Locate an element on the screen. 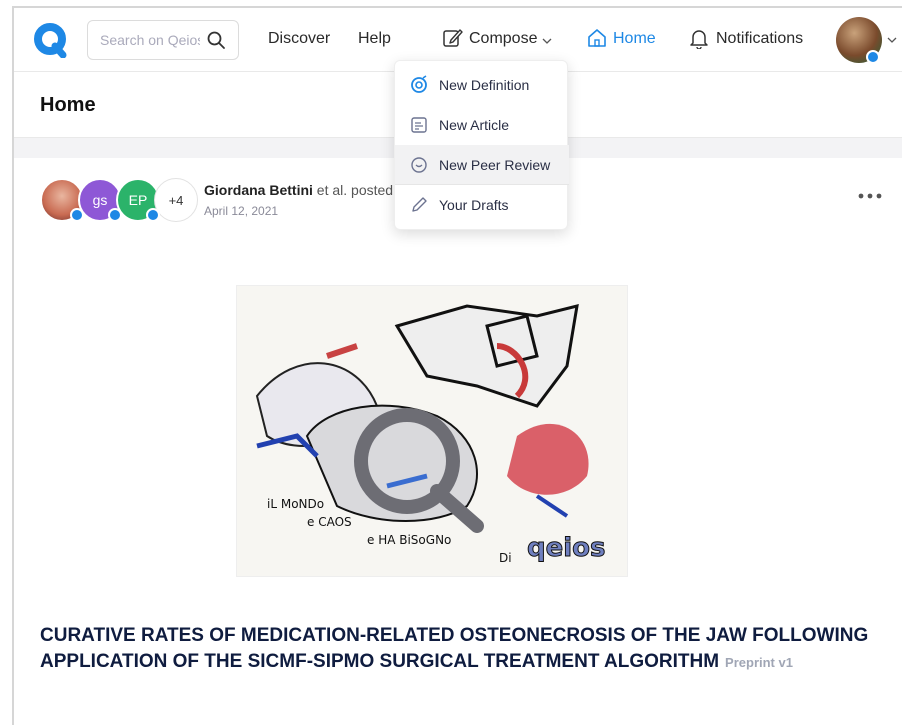  search-box is located at coordinates (163, 40).